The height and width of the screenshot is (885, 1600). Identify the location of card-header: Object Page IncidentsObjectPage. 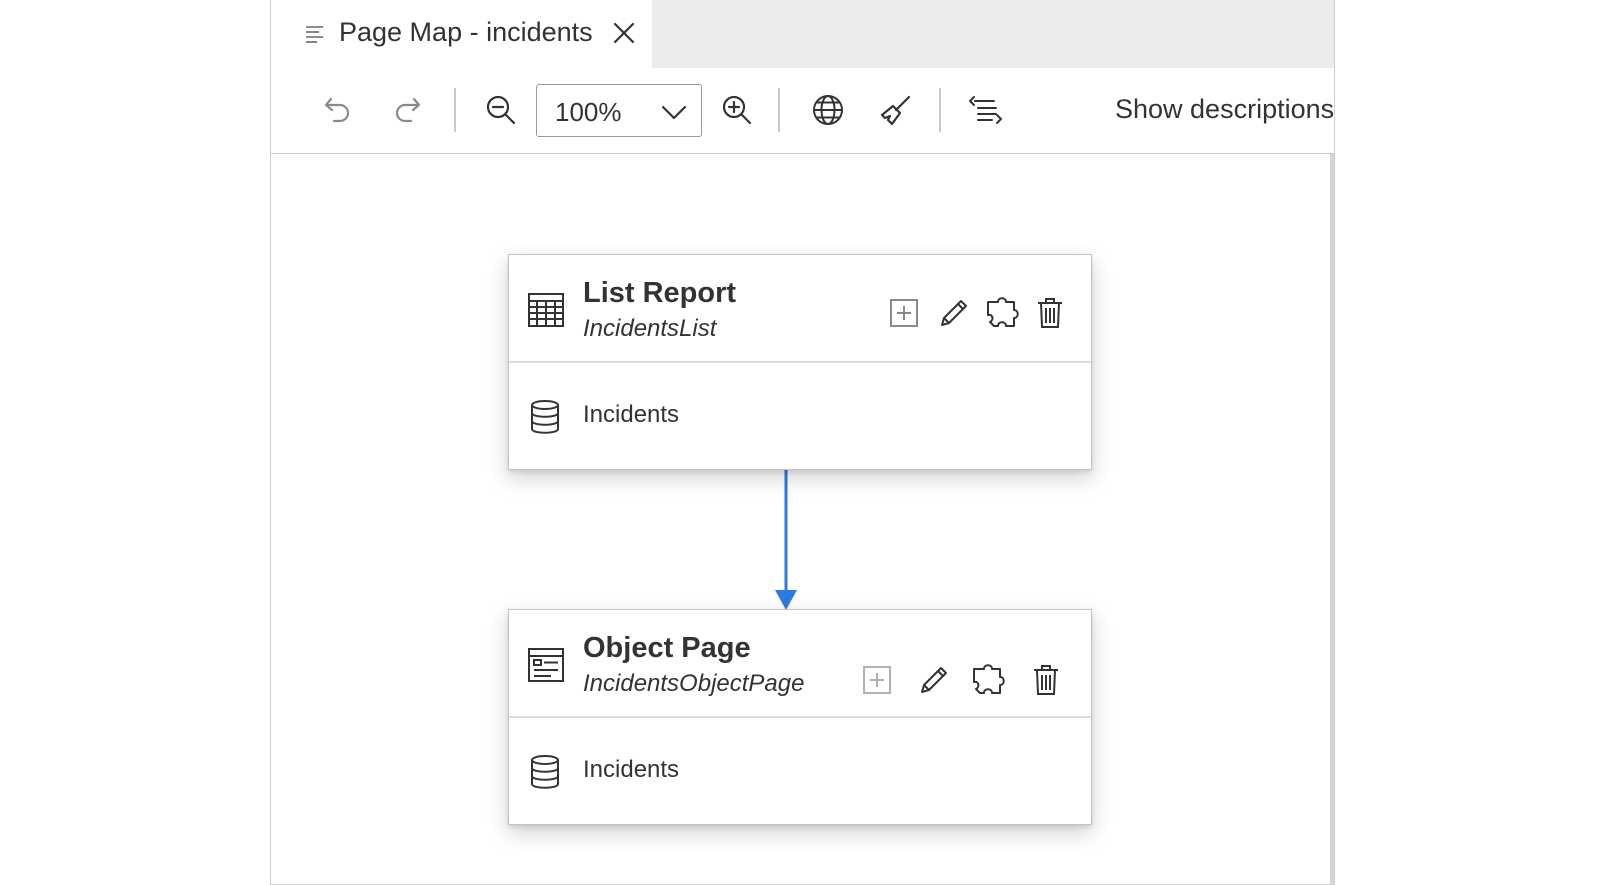
(800, 664).